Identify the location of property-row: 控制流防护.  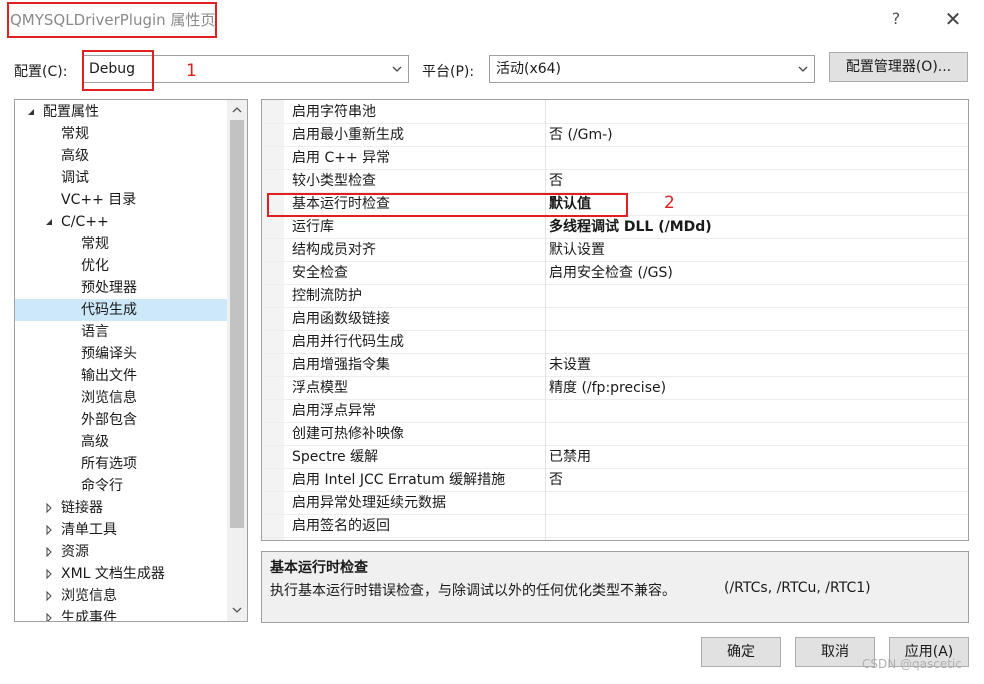
(615, 296).